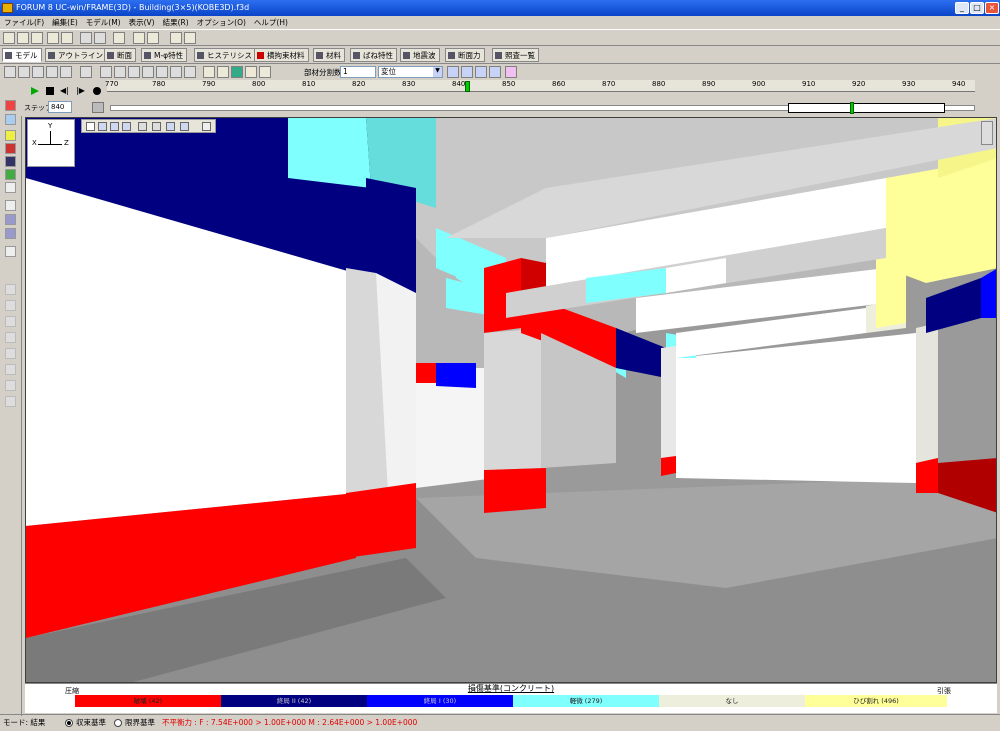  Describe the element at coordinates (271, 22) in the screenshot. I see `menu-help: ヘルプ(H)` at that location.